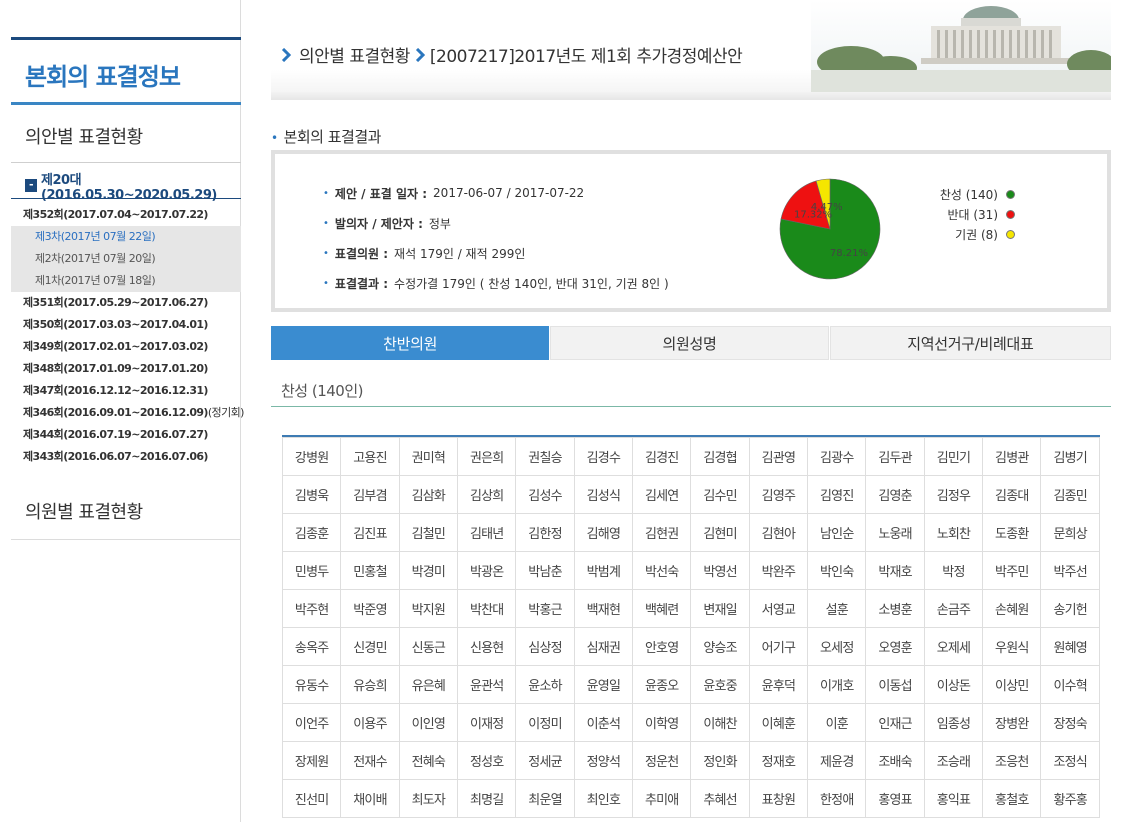 Image resolution: width=1121 pixels, height=822 pixels. I want to click on member-name: 이학영, so click(662, 722).